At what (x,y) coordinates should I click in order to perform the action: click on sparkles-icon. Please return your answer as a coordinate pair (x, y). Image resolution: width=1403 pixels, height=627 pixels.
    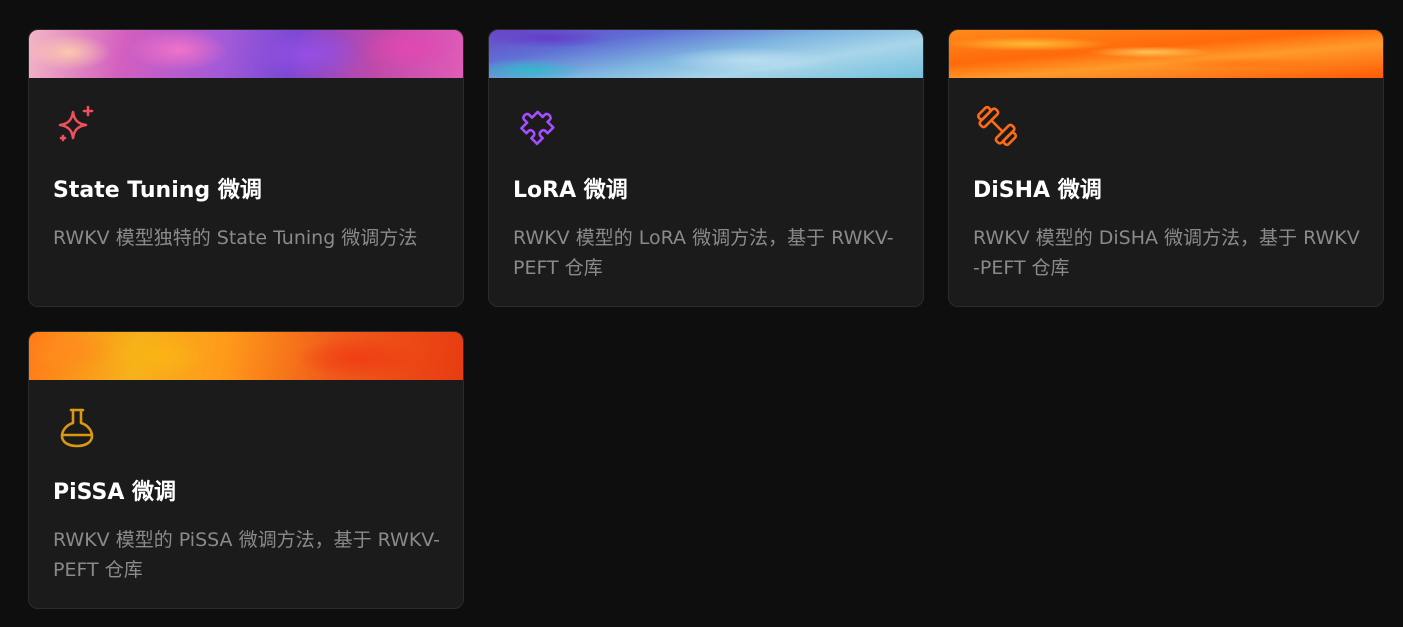
    Looking at the image, I should click on (77, 126).